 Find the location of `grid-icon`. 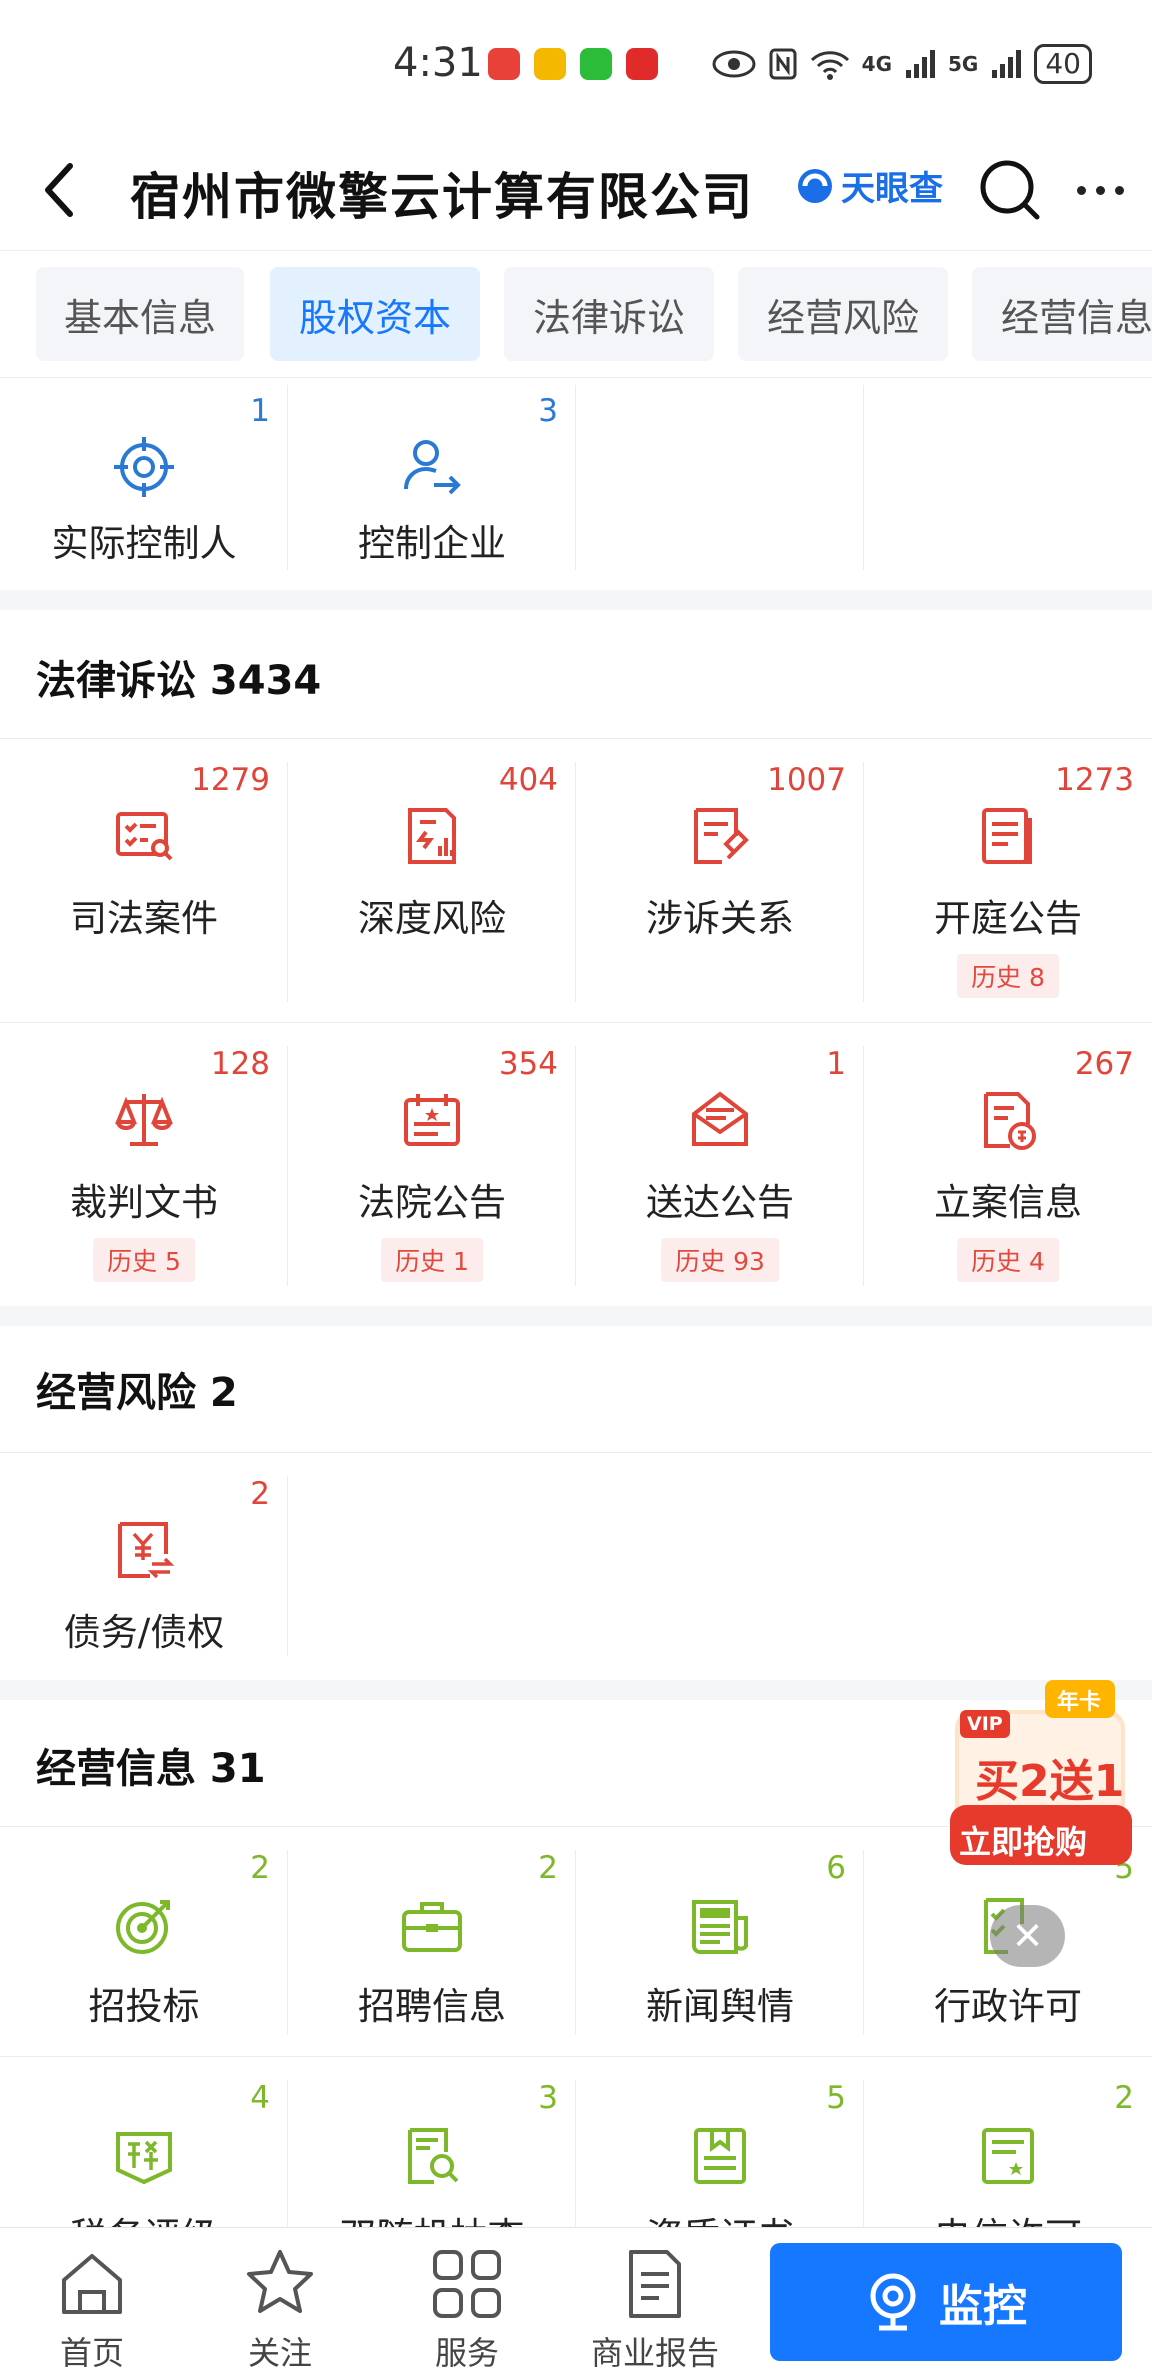

grid-icon is located at coordinates (467, 2284).